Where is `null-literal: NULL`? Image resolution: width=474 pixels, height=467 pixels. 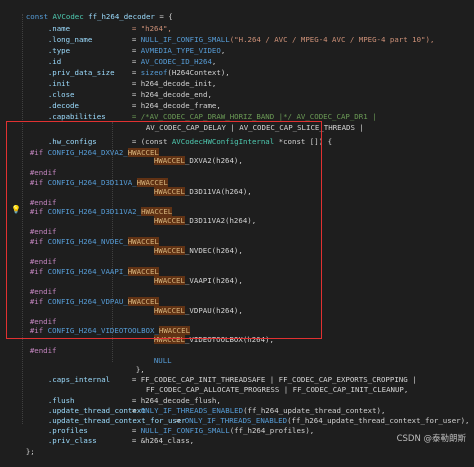
null-literal: NULL is located at coordinates (162, 360).